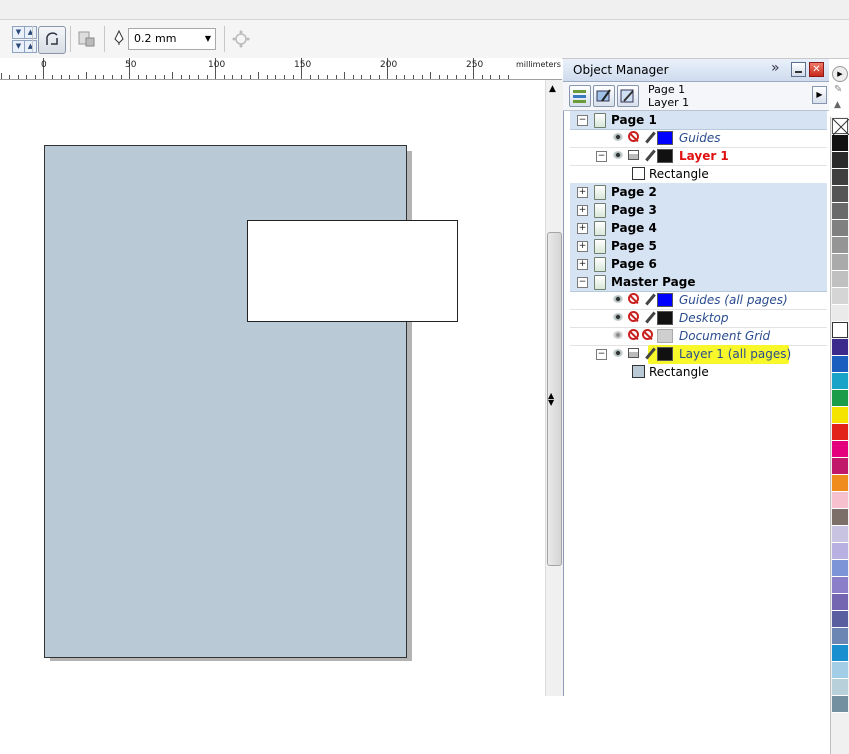 This screenshot has height=754, width=849. I want to click on tree-layer-guides: Guides, so click(698, 138).